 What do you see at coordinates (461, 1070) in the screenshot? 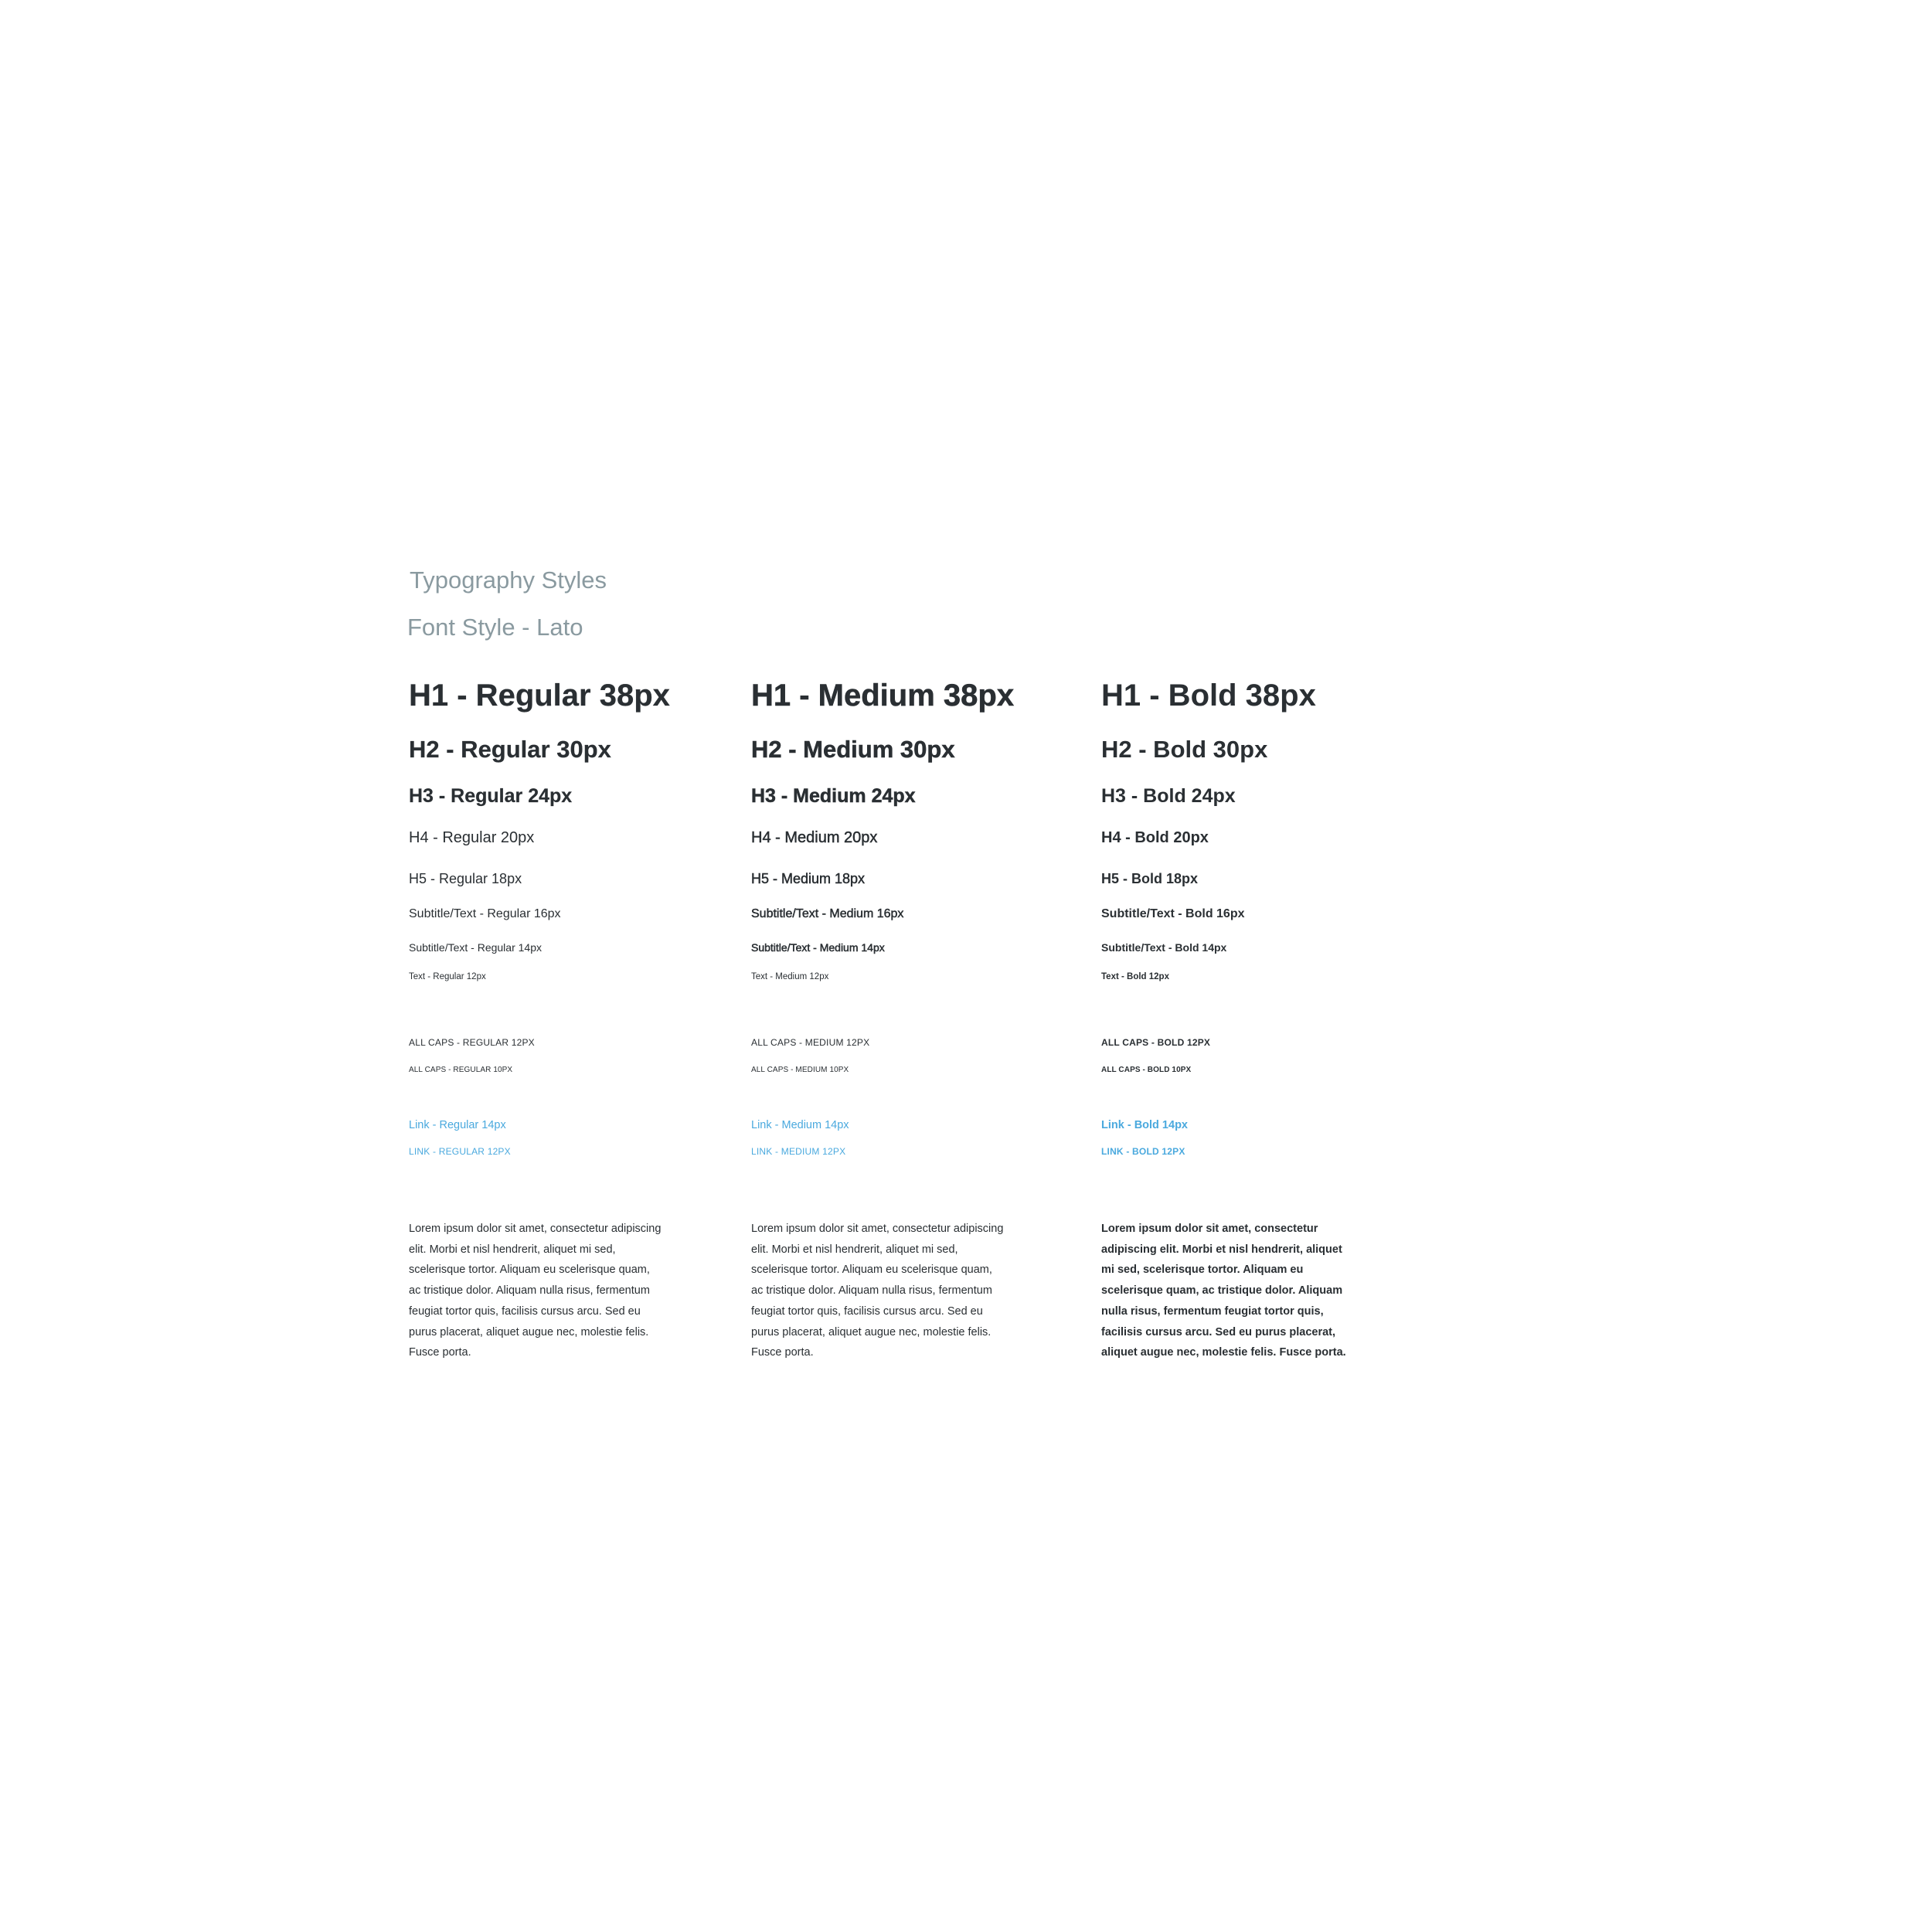
I see `sample-all-caps-10: ALL CAPS - REGULAR 10PX` at bounding box center [461, 1070].